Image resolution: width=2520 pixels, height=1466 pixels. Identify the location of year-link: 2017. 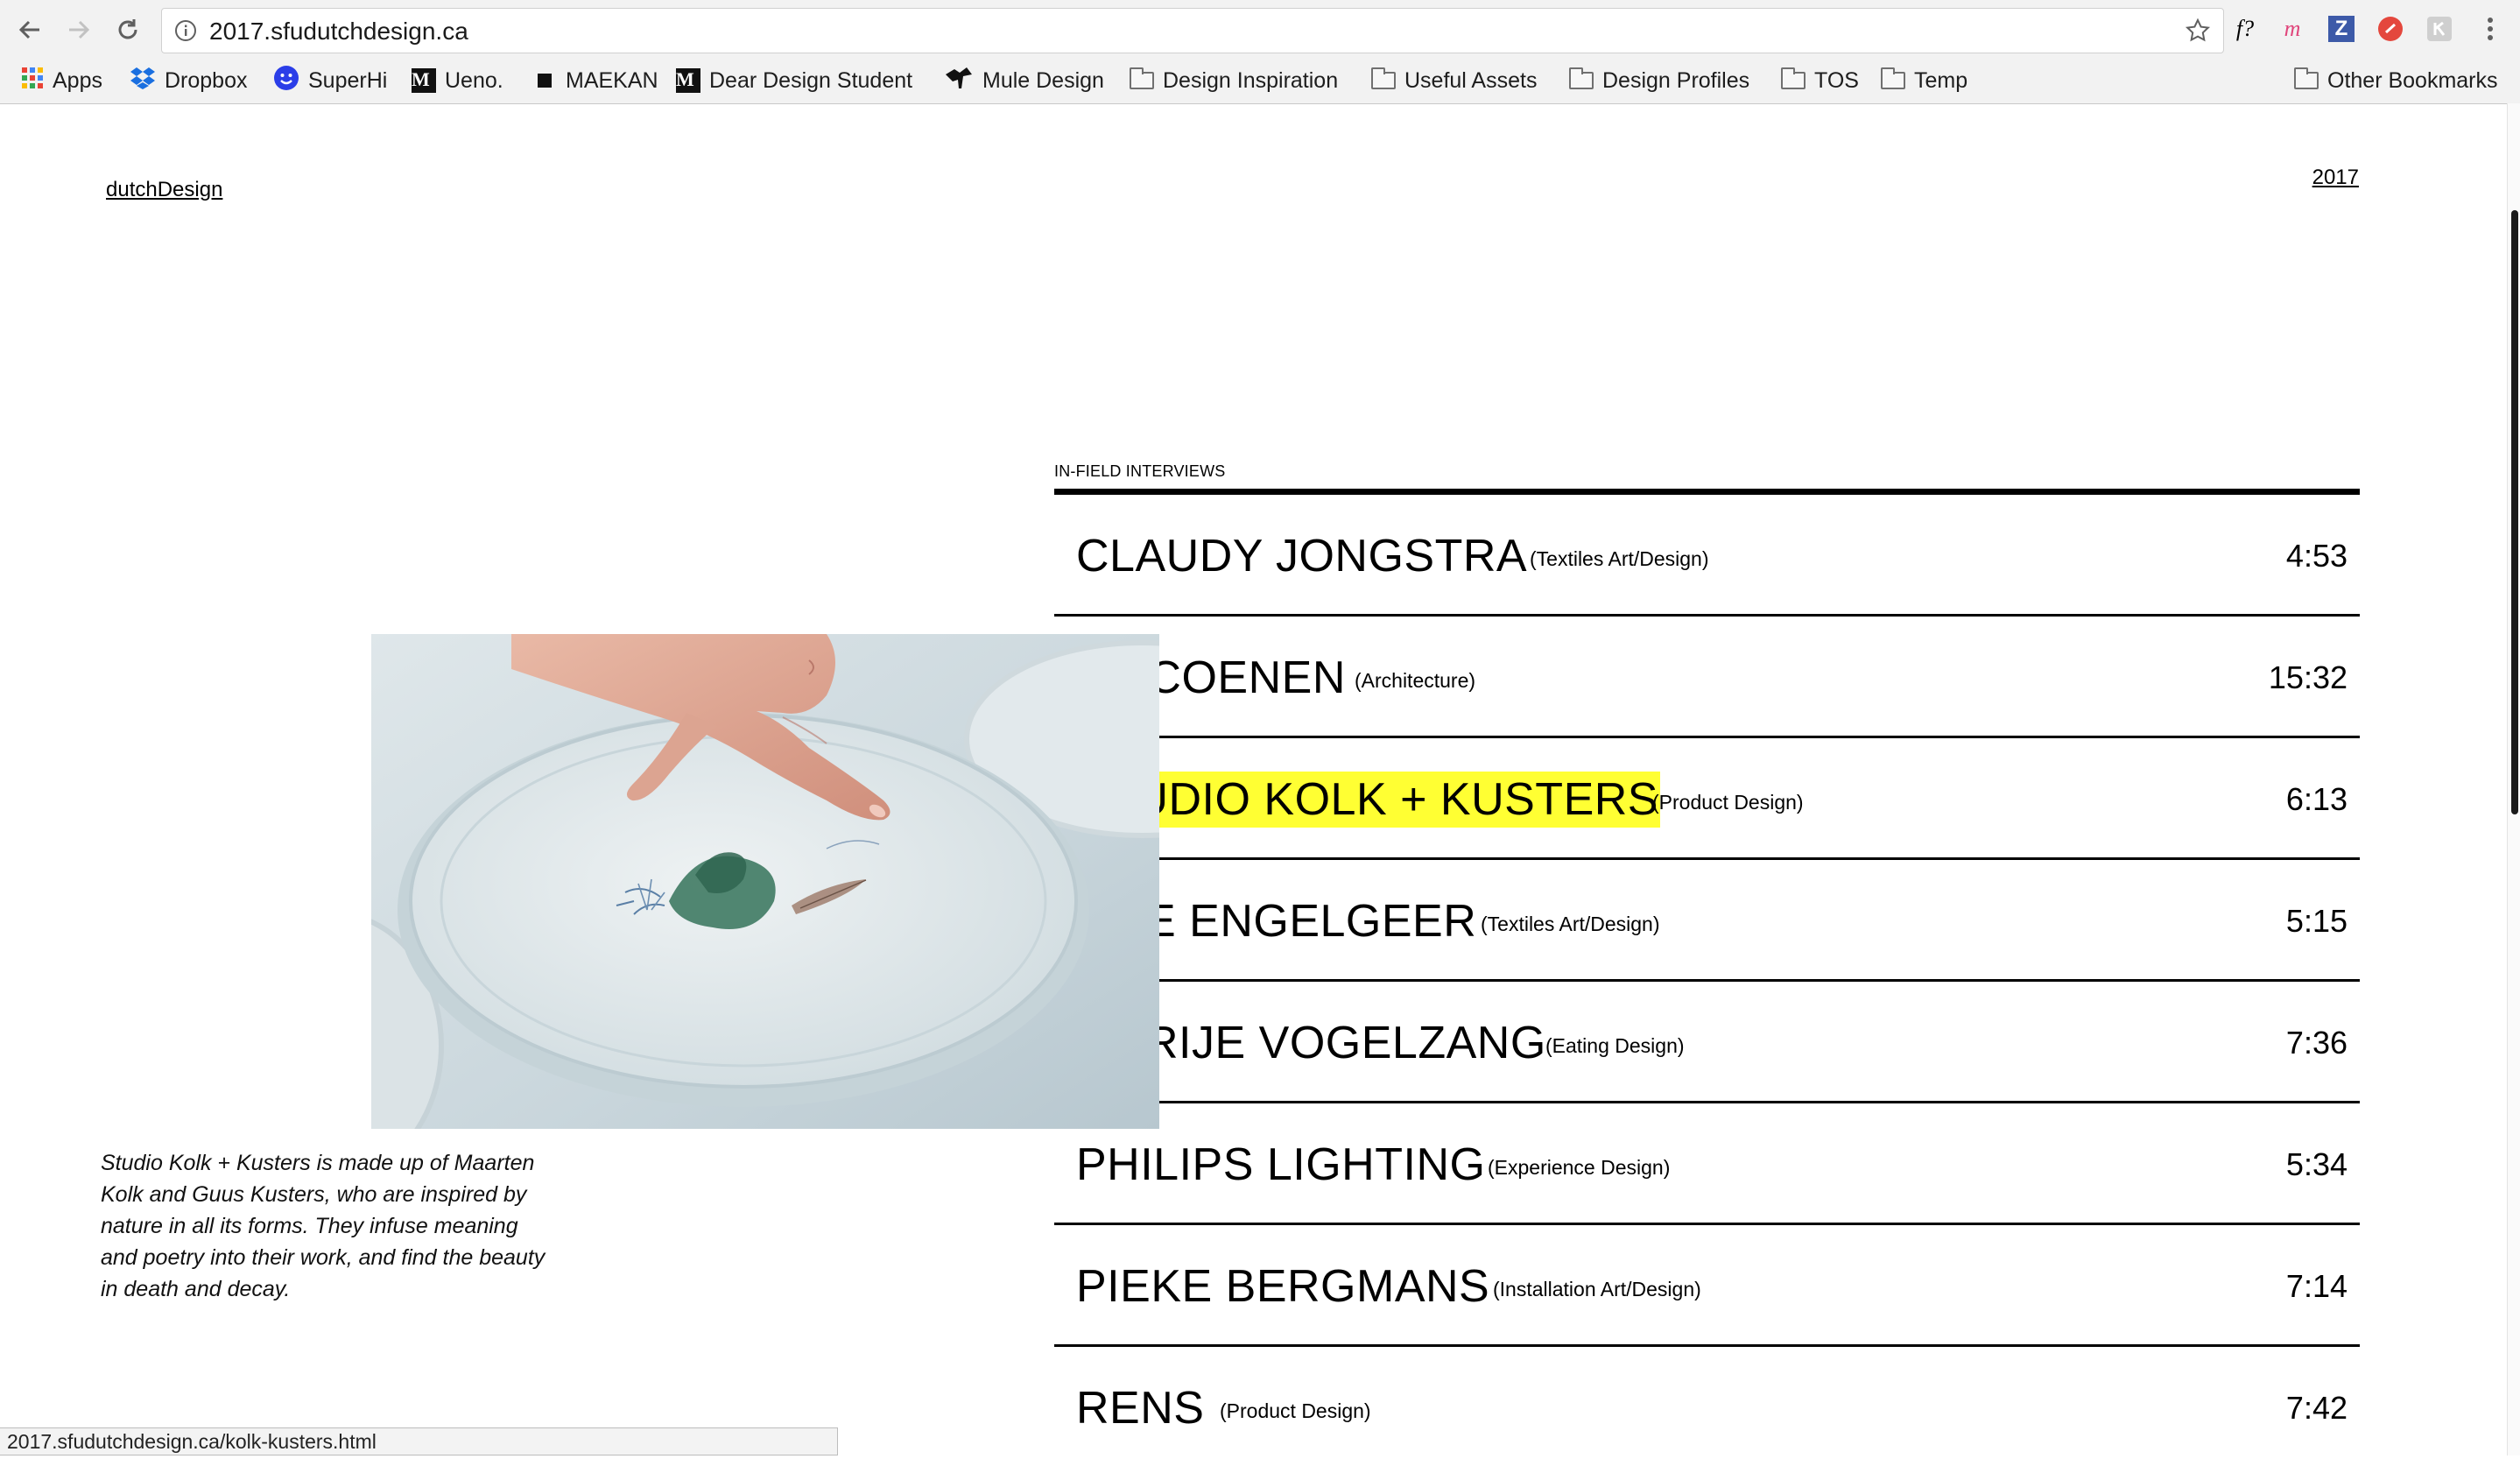
(2335, 178).